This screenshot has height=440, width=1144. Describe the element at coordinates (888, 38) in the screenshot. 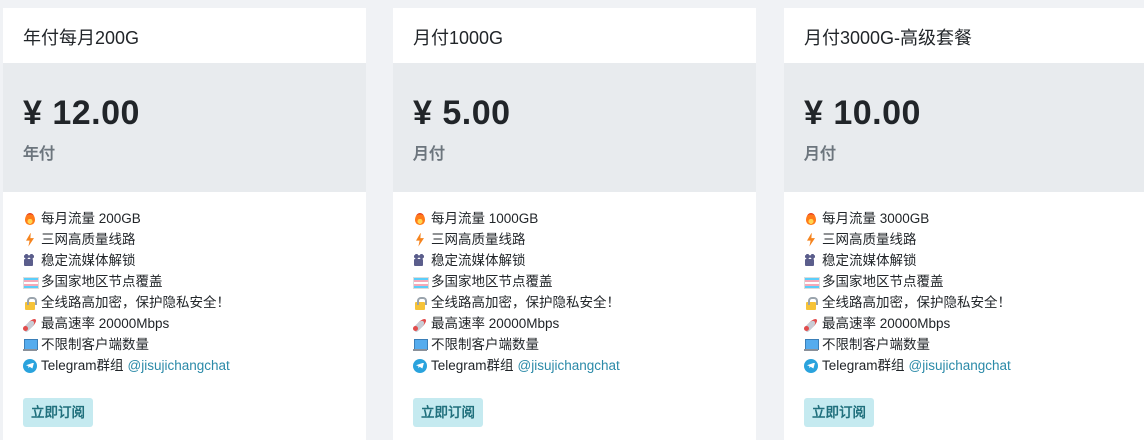

I see `plan-title: 月付3000G-高级套餐` at that location.